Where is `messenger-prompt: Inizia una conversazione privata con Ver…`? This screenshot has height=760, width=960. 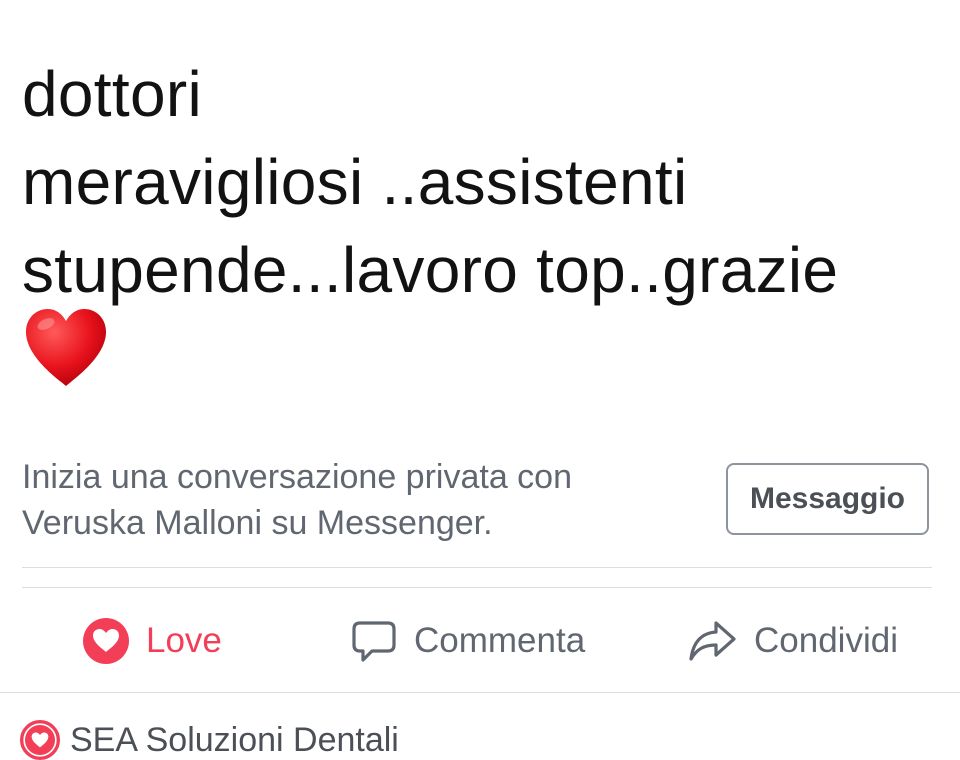 messenger-prompt: Inizia una conversazione privata con Ver… is located at coordinates (367, 500).